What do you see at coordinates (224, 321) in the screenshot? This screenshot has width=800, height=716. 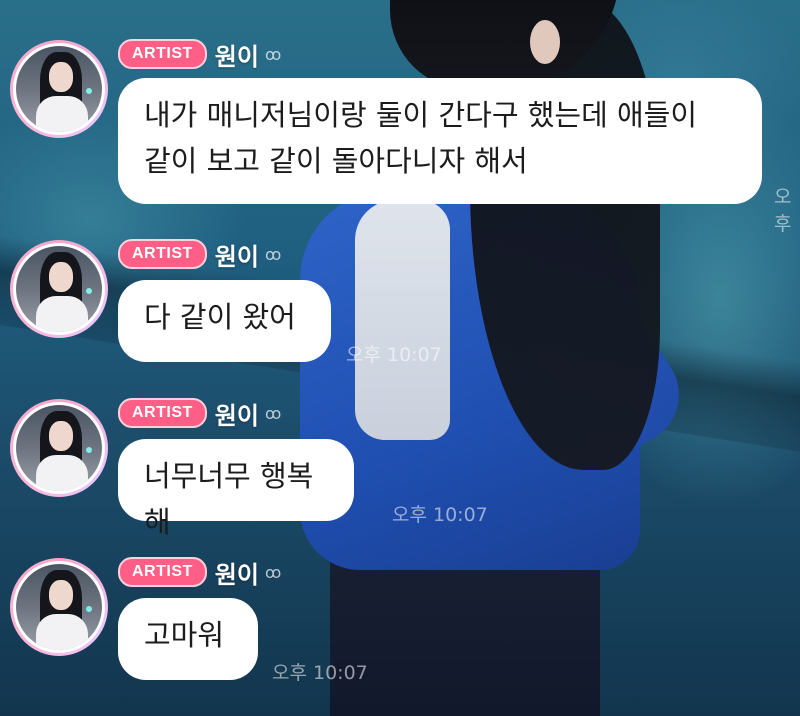 I see `message-bubble: 다 같이 왔어` at bounding box center [224, 321].